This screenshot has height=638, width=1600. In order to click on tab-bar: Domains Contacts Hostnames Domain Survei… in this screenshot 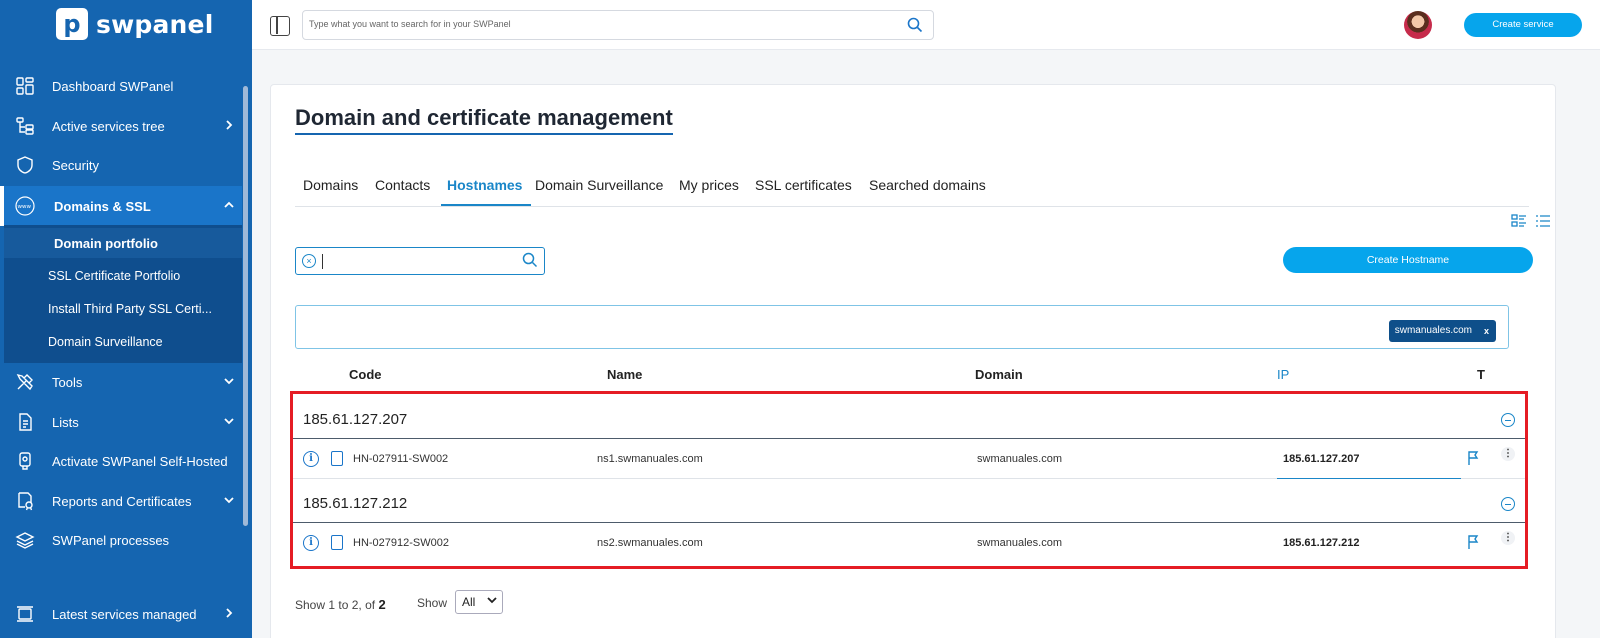, I will do `click(912, 189)`.